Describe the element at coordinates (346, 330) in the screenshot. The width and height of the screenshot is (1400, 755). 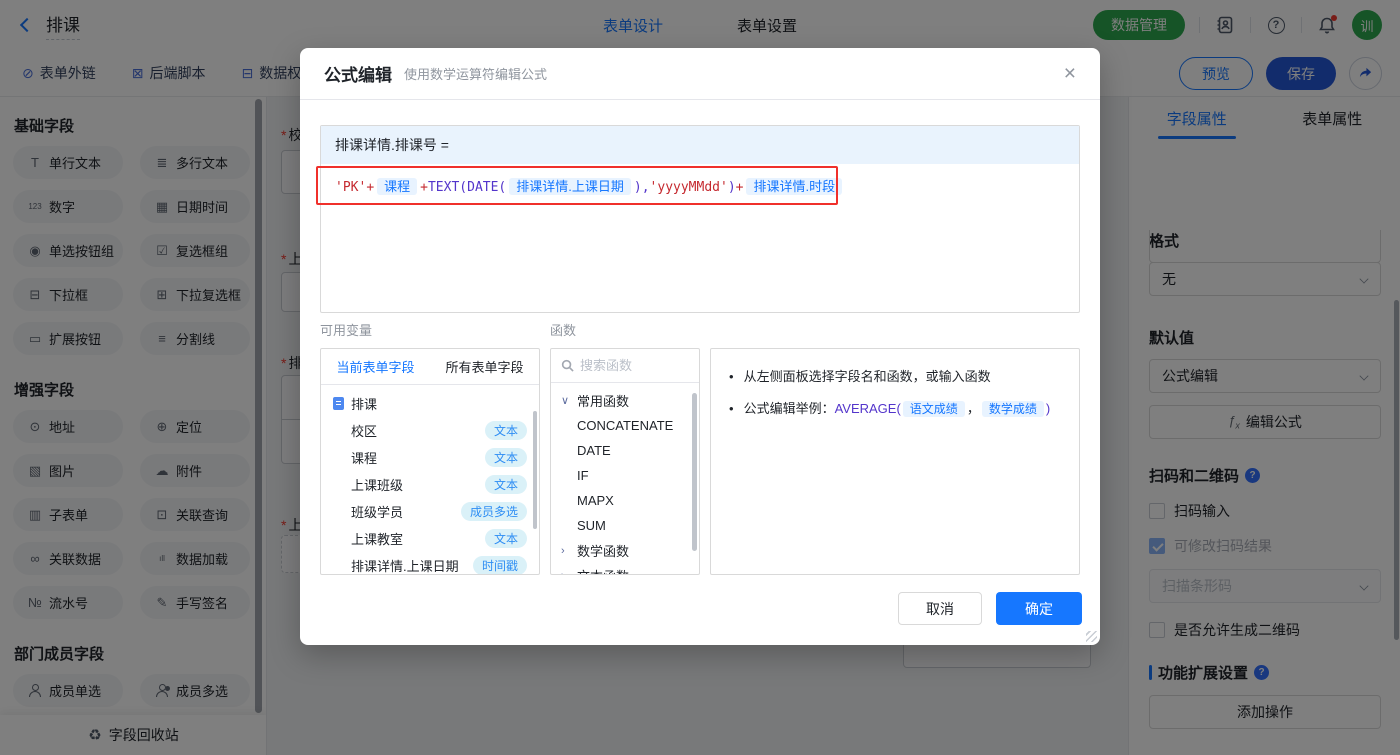
I see `variables-label: 可用变量` at that location.